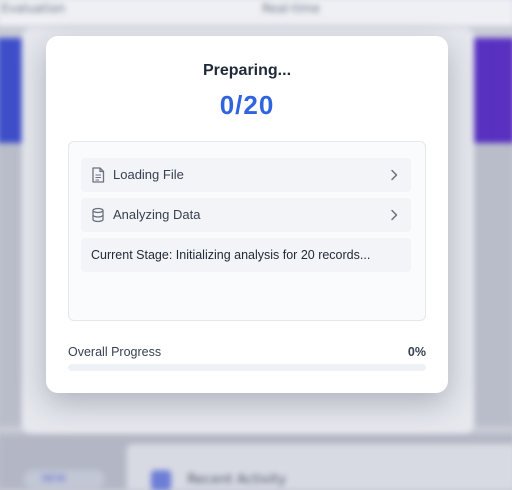  What do you see at coordinates (256, 13) in the screenshot?
I see `background-topbar: Evaluation Real-time` at bounding box center [256, 13].